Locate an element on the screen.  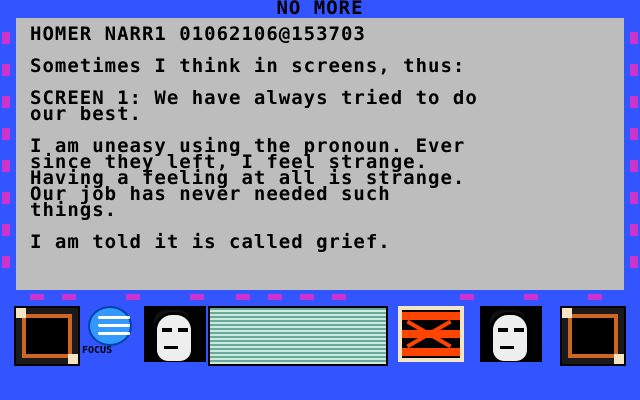
globe-ball is located at coordinates (110, 326).